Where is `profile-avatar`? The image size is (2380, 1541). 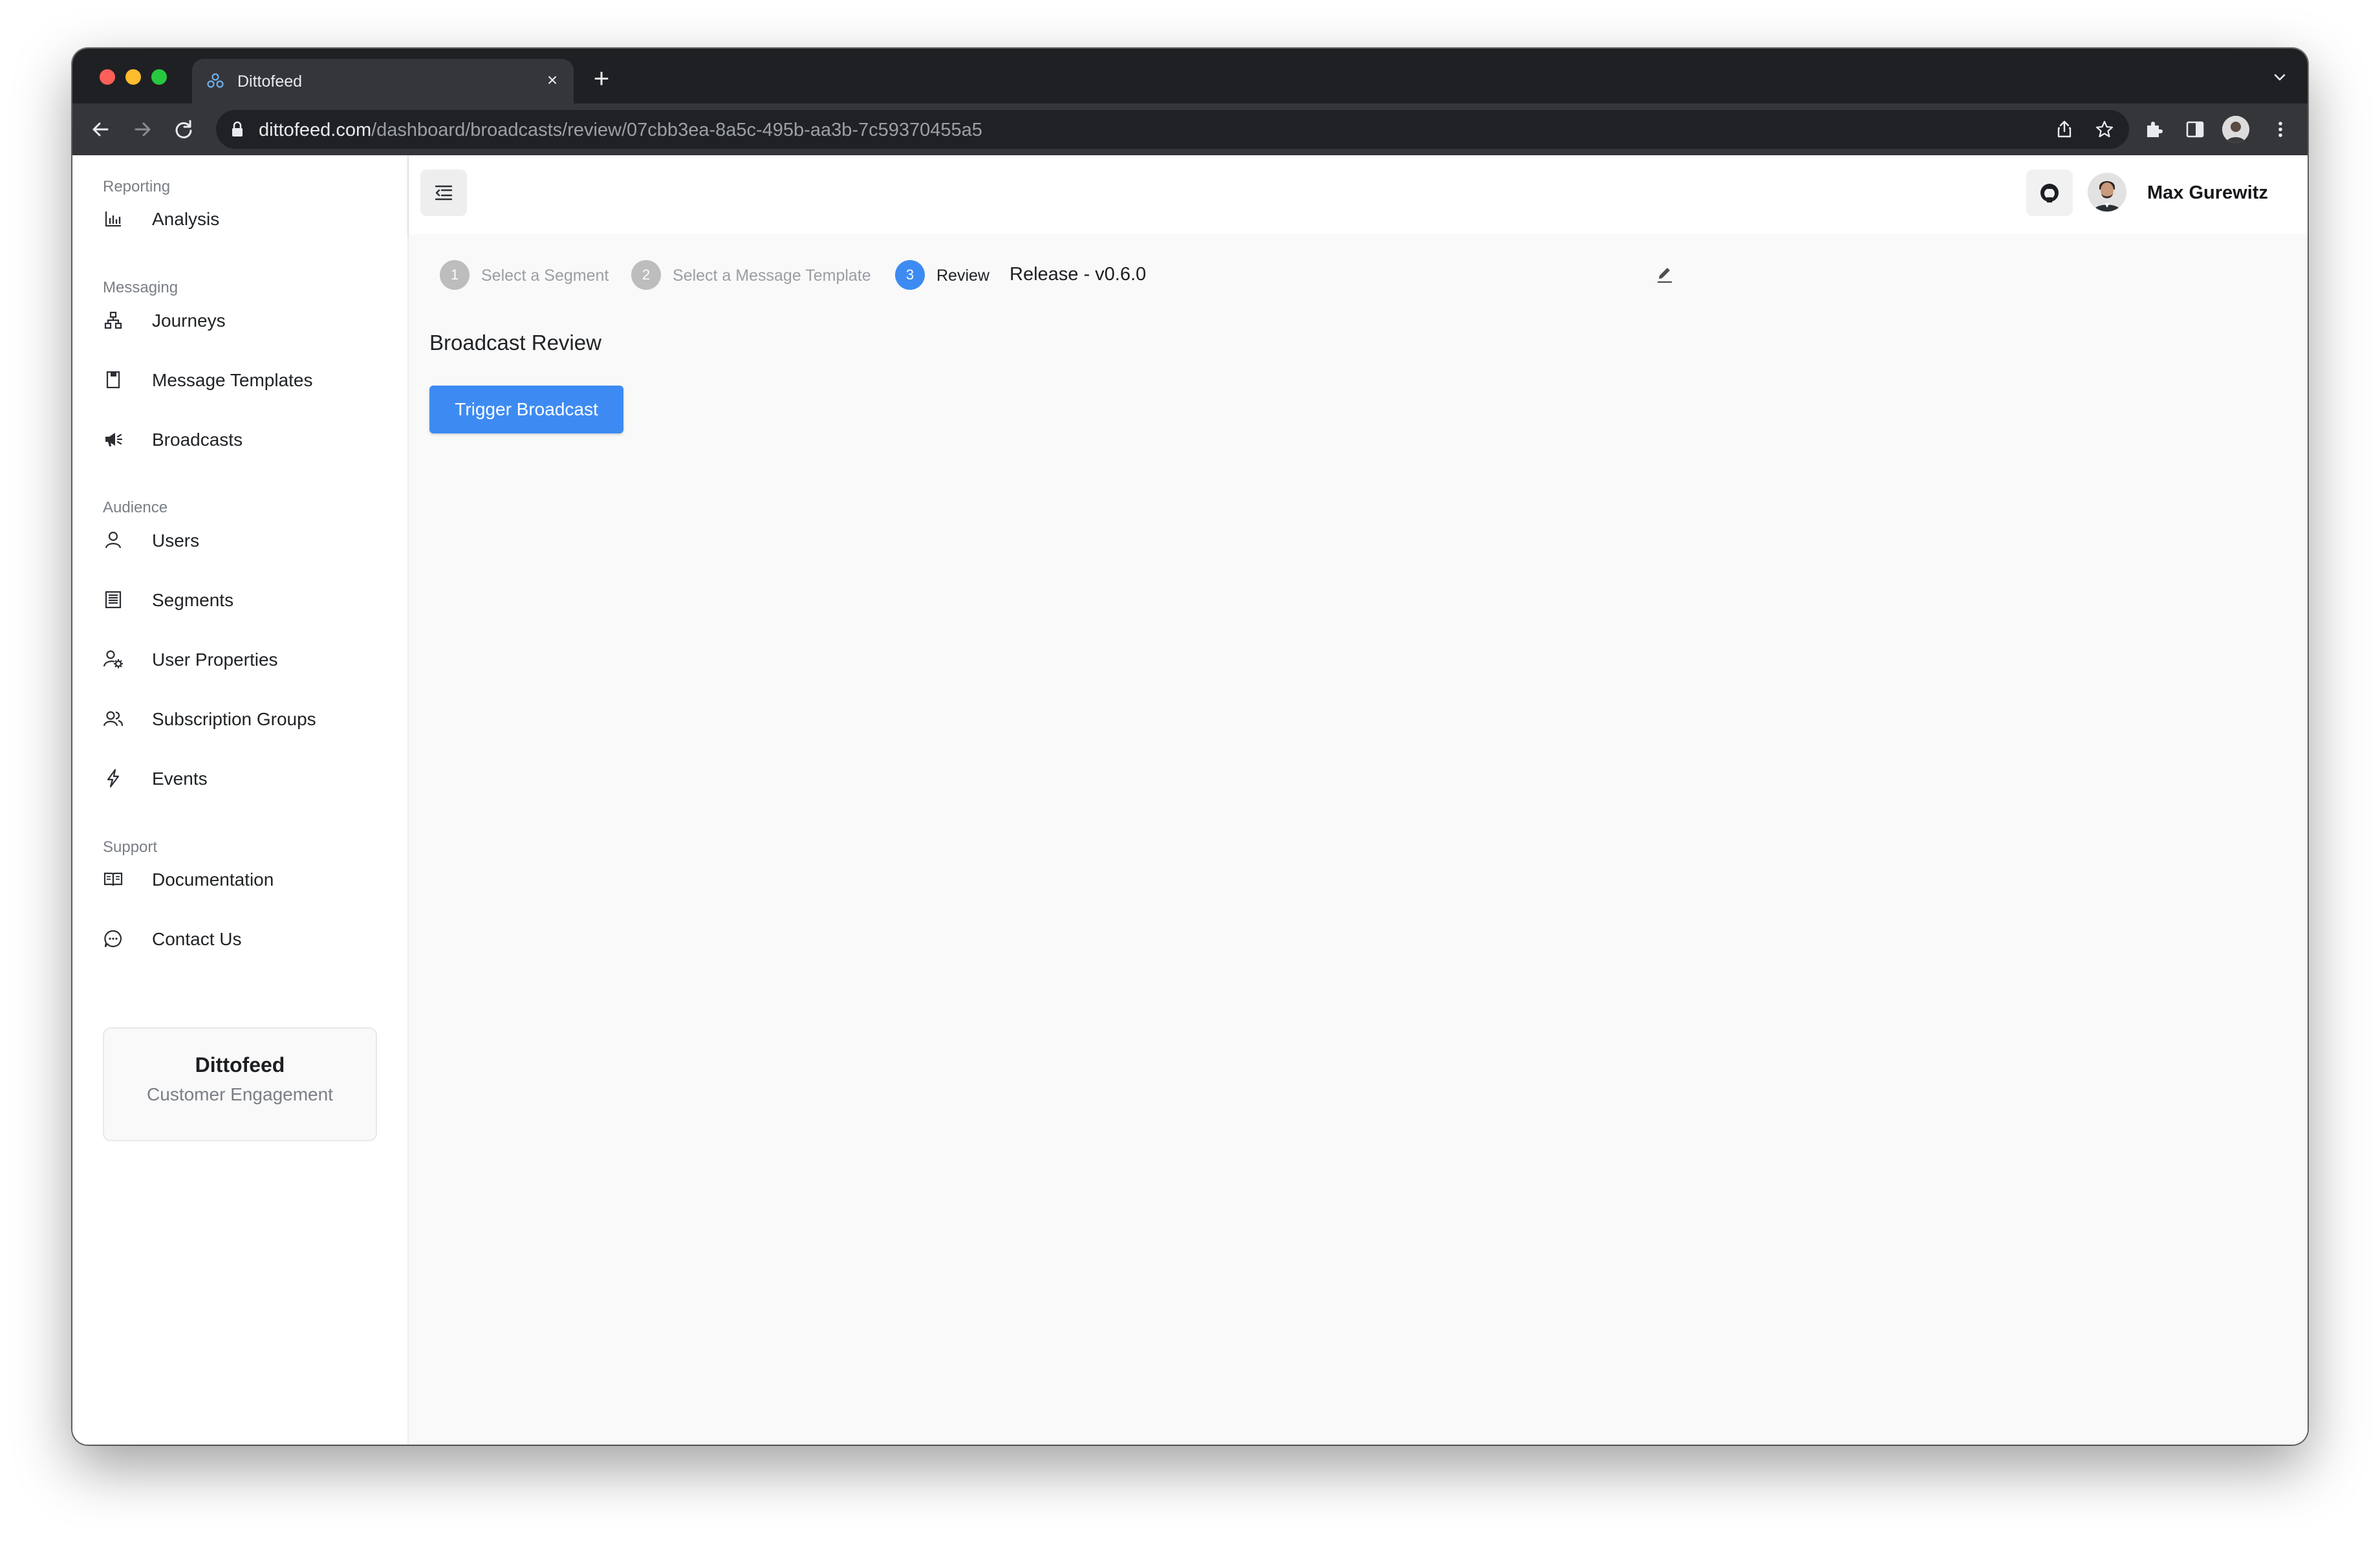 profile-avatar is located at coordinates (2235, 129).